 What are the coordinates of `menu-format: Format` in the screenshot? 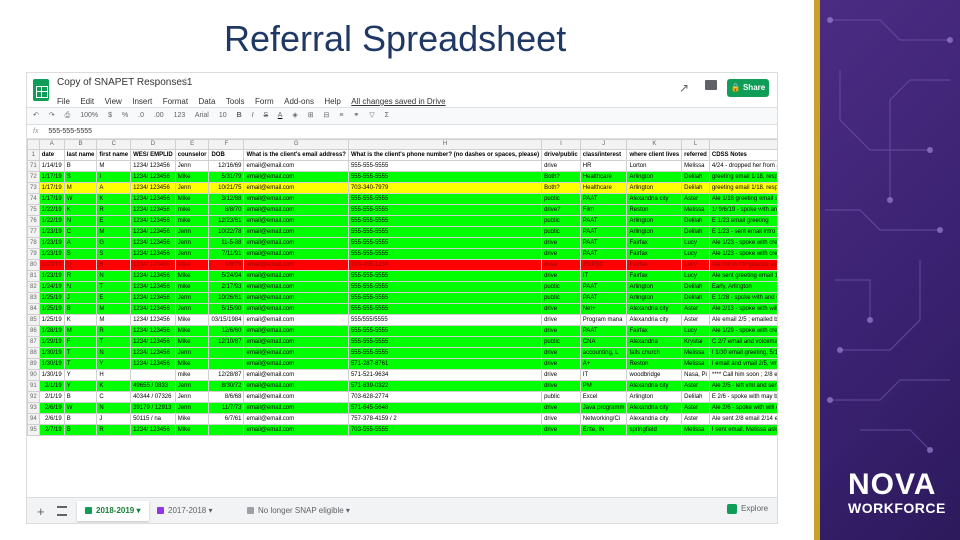 It's located at (175, 101).